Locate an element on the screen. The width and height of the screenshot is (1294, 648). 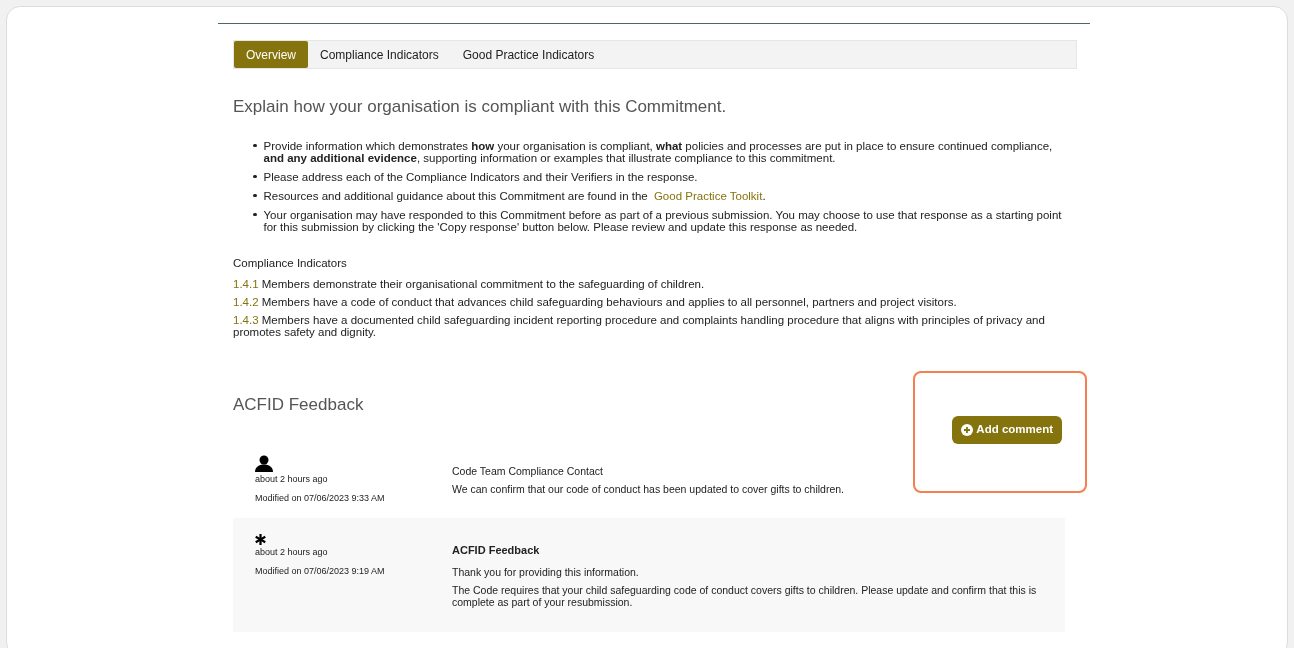
indicators-title: Compliance Indicators is located at coordinates (290, 263).